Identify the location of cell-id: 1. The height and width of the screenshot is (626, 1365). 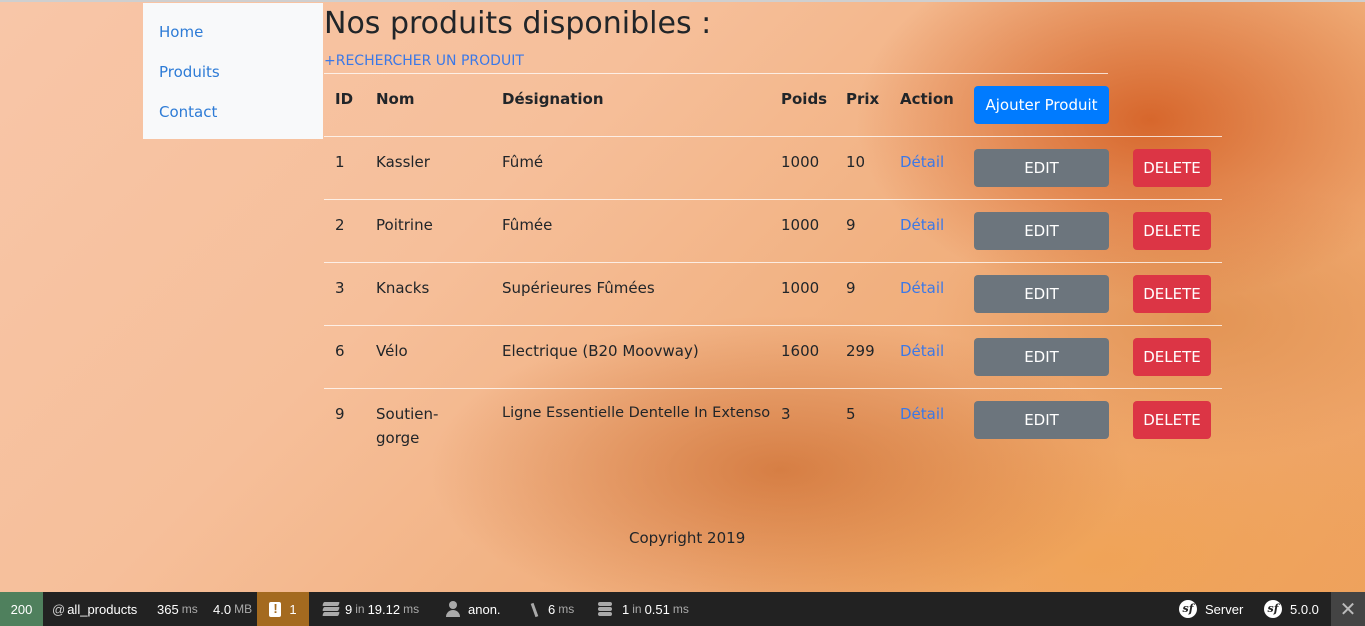
(340, 162).